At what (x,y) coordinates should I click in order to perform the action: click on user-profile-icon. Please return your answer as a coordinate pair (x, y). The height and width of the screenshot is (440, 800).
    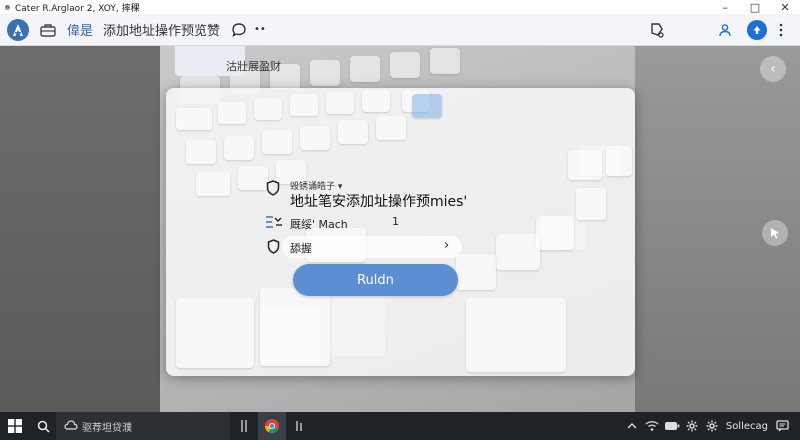
    Looking at the image, I should click on (725, 30).